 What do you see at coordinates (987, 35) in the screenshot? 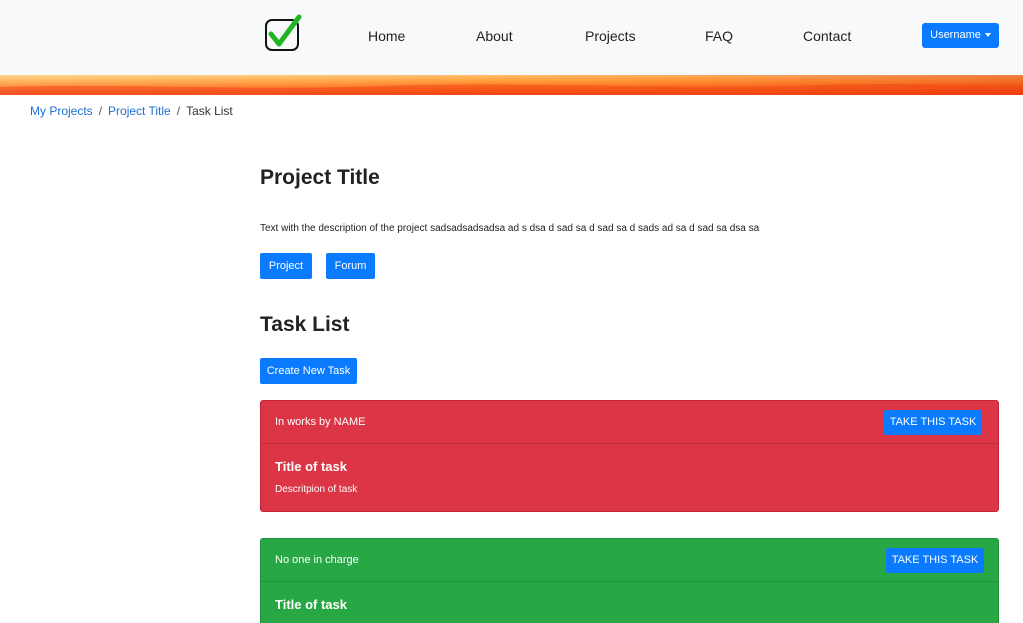
I see `caret-down-icon` at bounding box center [987, 35].